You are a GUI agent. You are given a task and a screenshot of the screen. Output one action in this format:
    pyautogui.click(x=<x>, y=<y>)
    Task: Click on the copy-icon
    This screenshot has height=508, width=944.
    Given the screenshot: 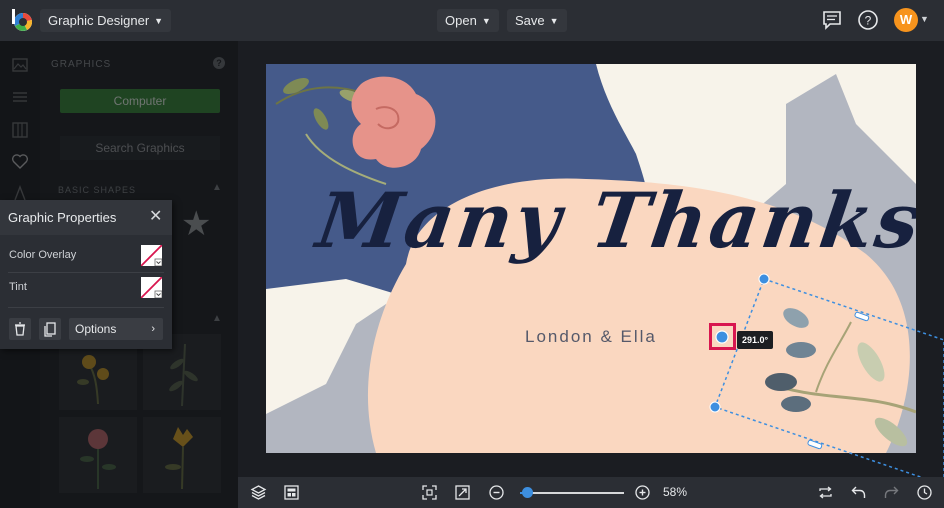 What is the action you would take?
    pyautogui.click(x=50, y=329)
    